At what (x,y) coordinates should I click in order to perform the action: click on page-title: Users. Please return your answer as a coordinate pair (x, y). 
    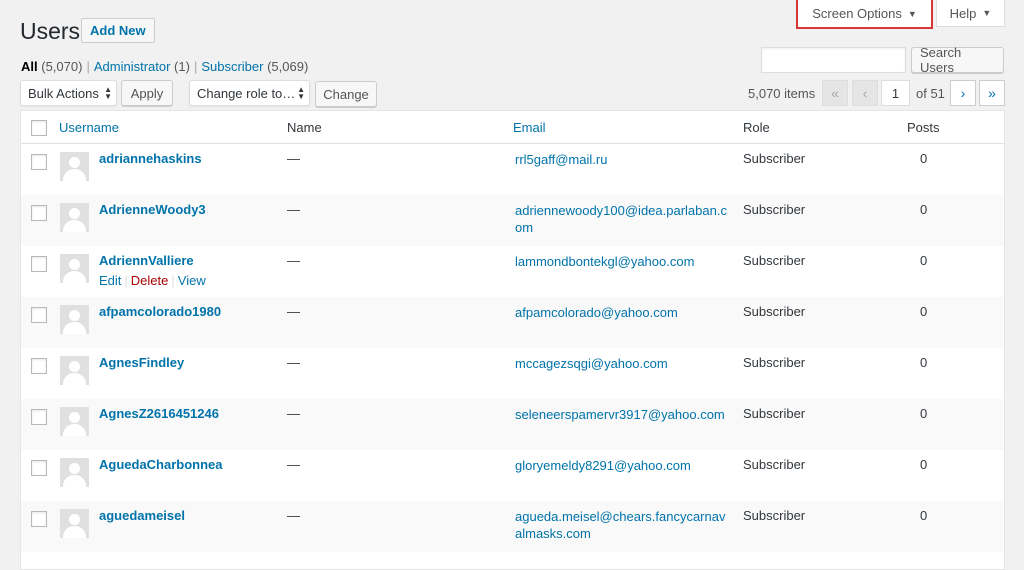
    Looking at the image, I should click on (50, 31).